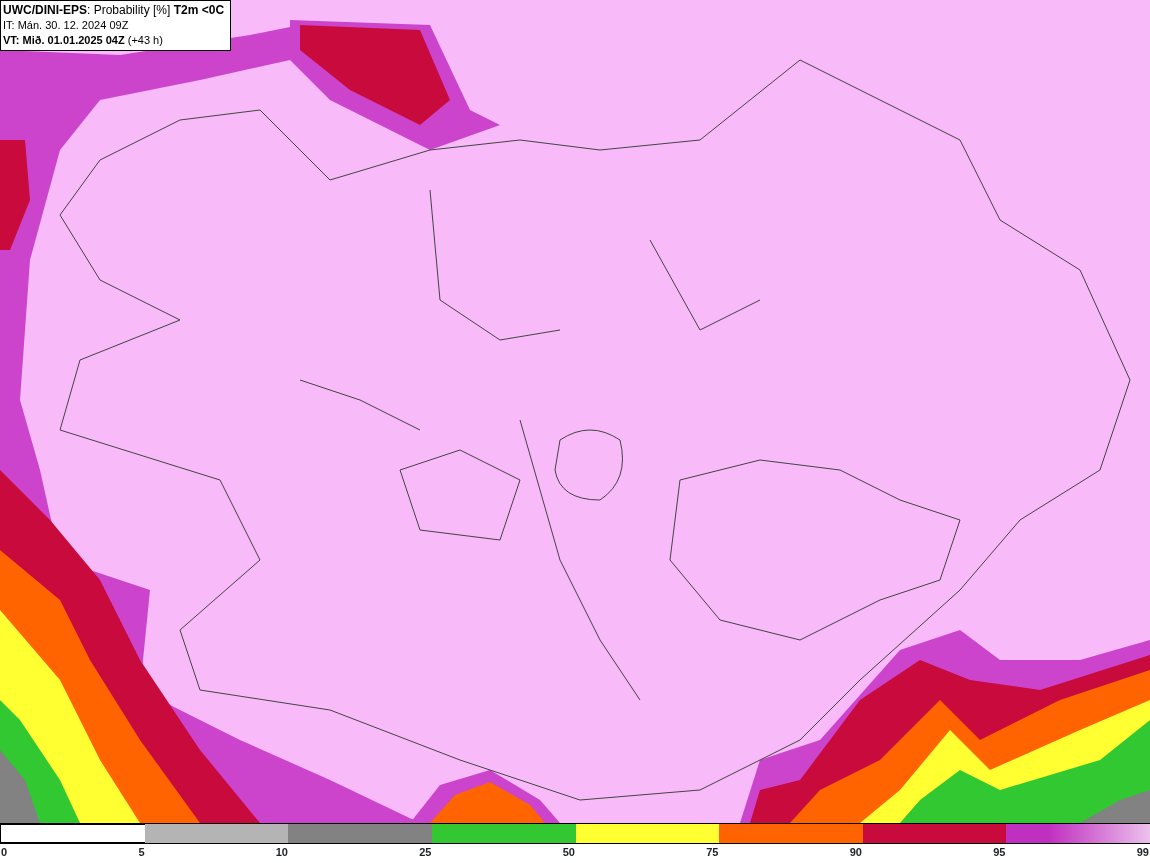 The height and width of the screenshot is (863, 1150). What do you see at coordinates (712, 852) in the screenshot?
I see `legend-label: 75` at bounding box center [712, 852].